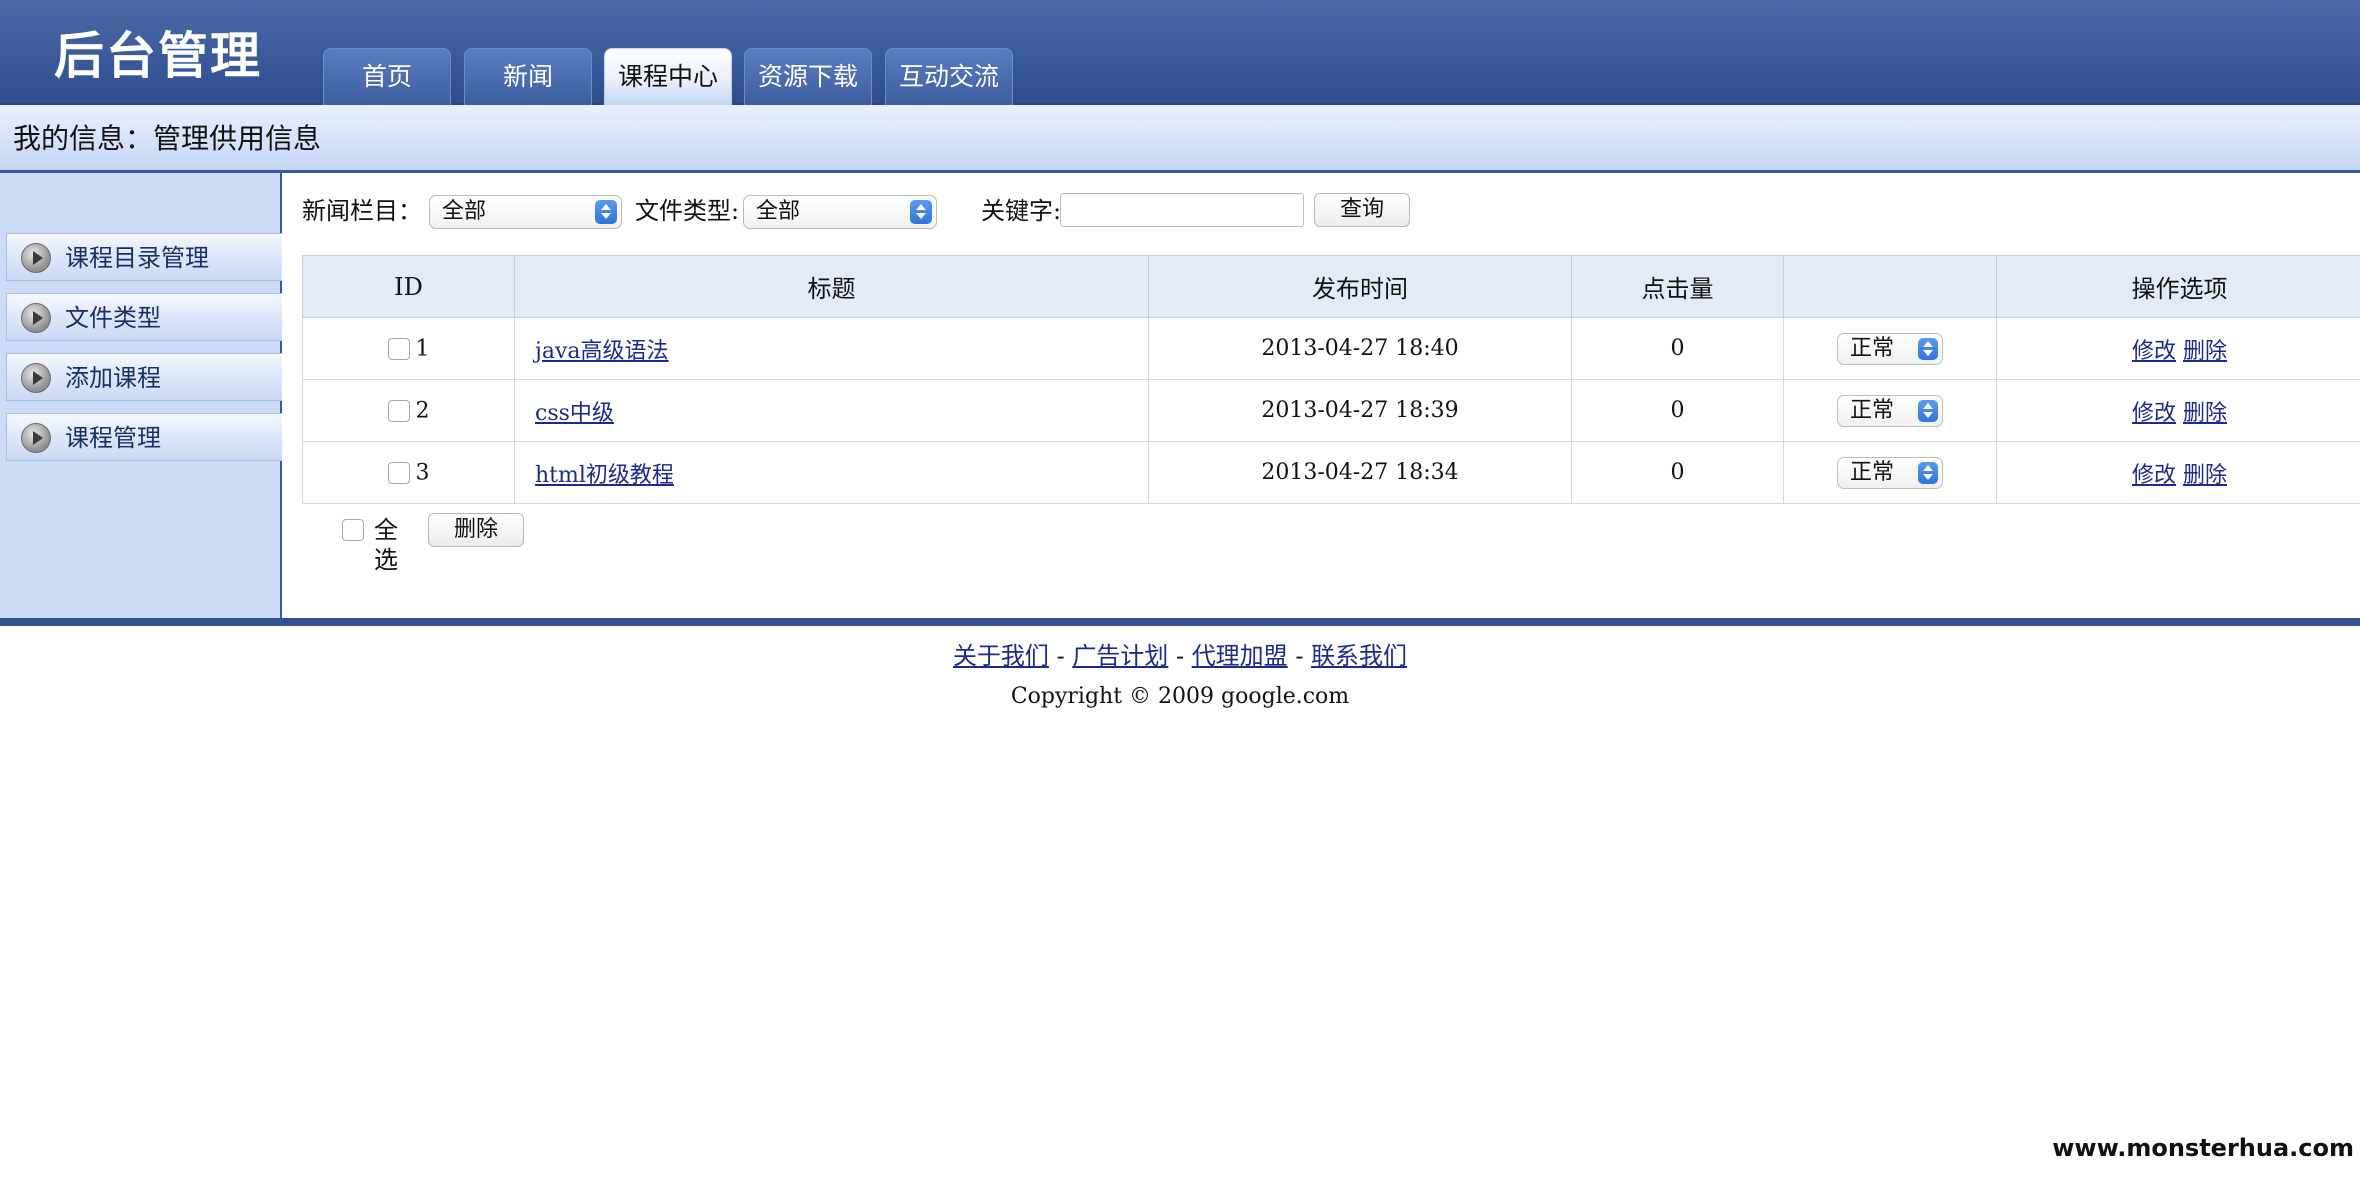 The height and width of the screenshot is (1178, 2360). Describe the element at coordinates (113, 438) in the screenshot. I see `sidebar-item-label: 课程管理` at that location.